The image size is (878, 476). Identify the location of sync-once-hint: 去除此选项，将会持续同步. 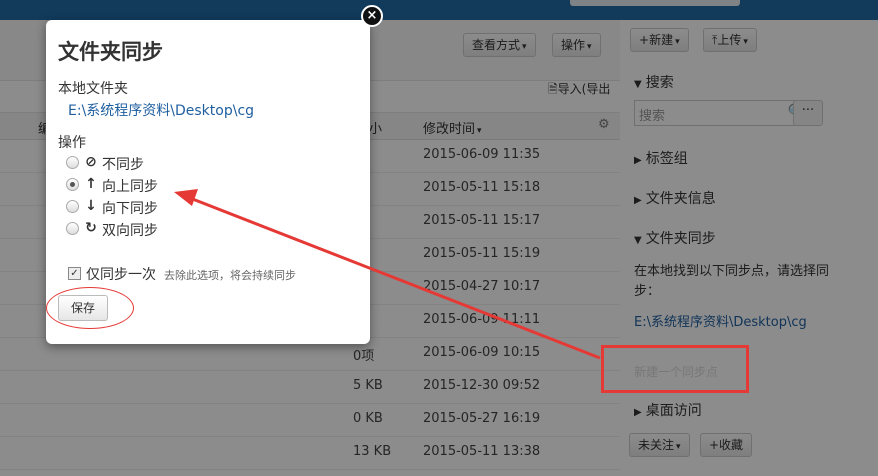
(230, 275).